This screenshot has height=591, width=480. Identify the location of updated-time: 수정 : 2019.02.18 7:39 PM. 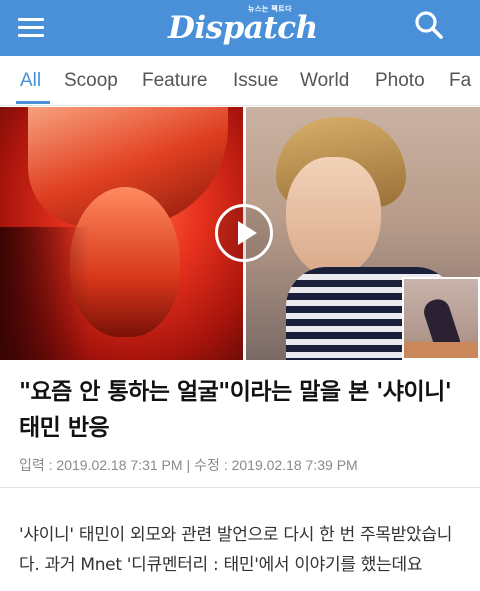
(276, 465).